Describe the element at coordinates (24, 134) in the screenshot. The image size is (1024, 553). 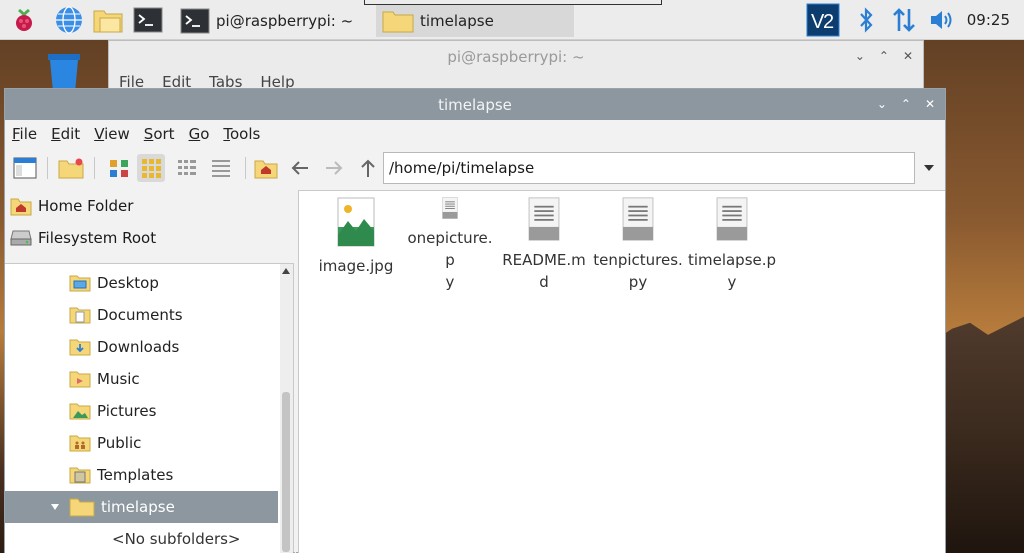
I see `menu-file: File` at that location.